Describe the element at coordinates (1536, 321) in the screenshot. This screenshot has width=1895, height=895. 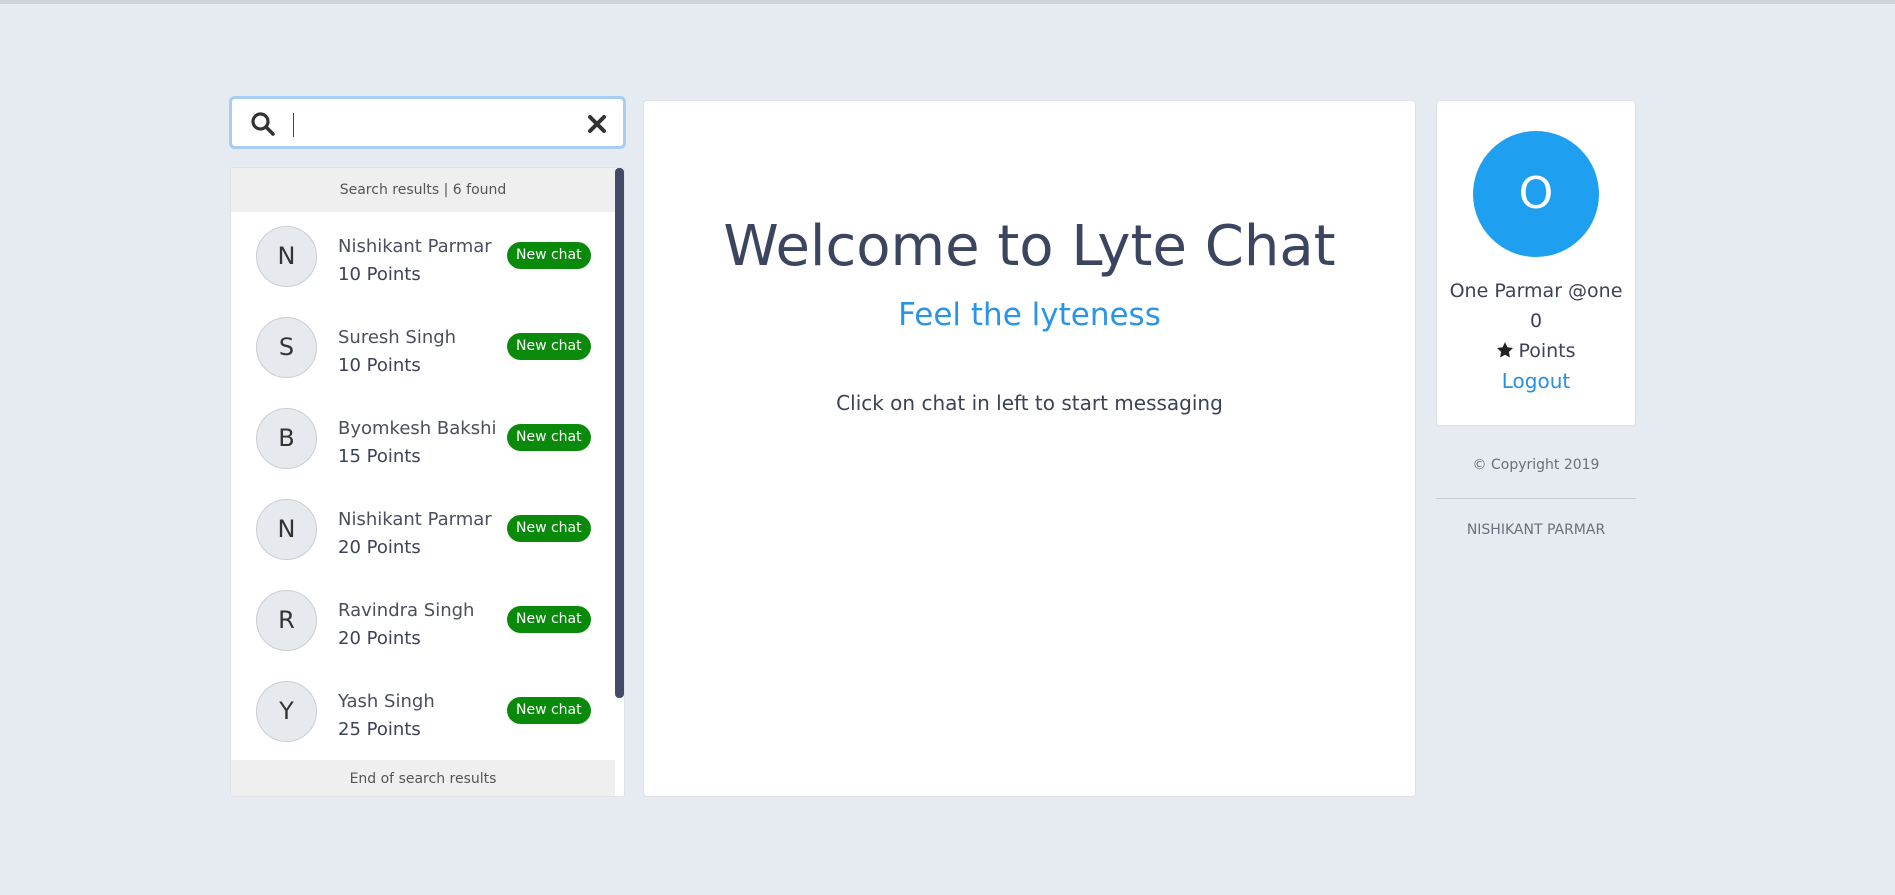
I see `profile-points-value: 0` at that location.